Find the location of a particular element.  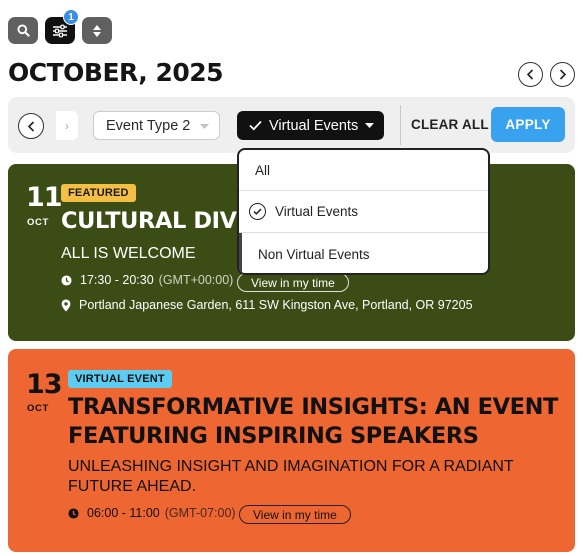

sort-toggle-button is located at coordinates (97, 30).